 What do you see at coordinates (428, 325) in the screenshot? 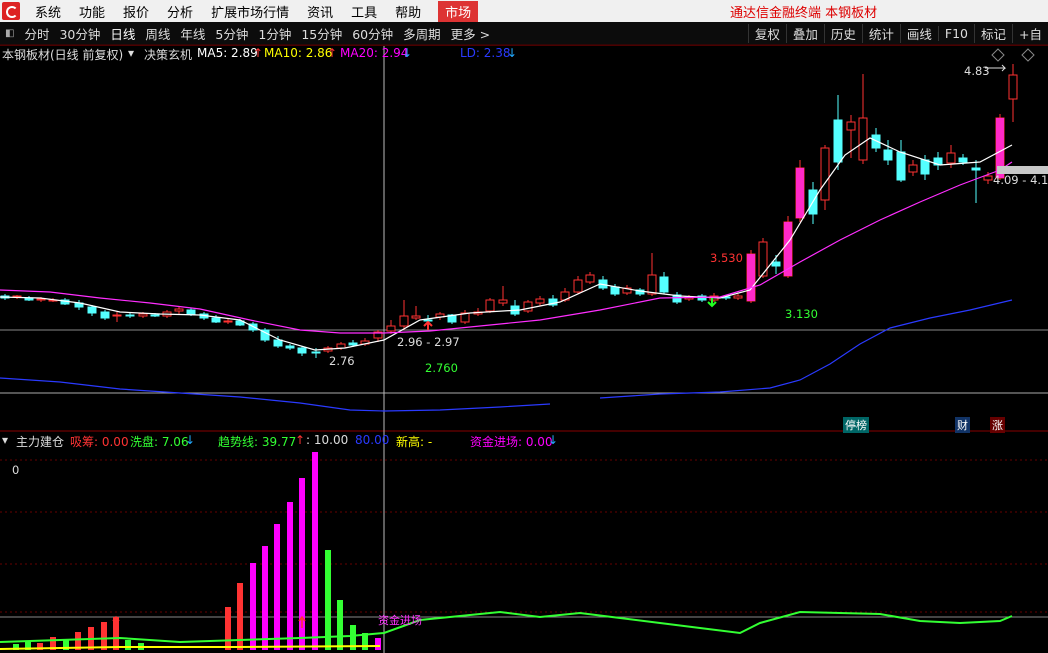
I see `up-arrow-icon` at bounding box center [428, 325].